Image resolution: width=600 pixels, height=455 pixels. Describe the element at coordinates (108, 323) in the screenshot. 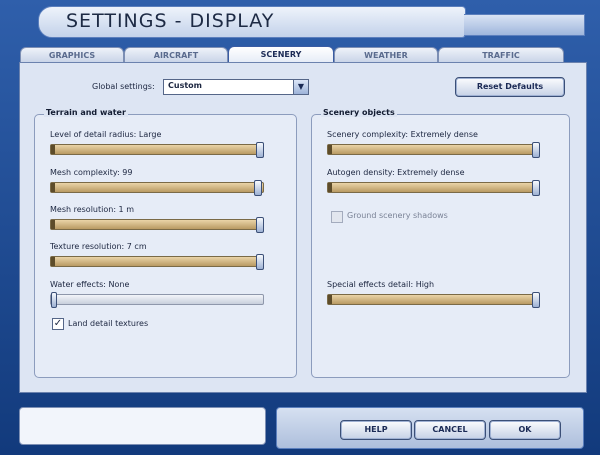

I see `land-detail-textures-label: Land detail textures` at that location.